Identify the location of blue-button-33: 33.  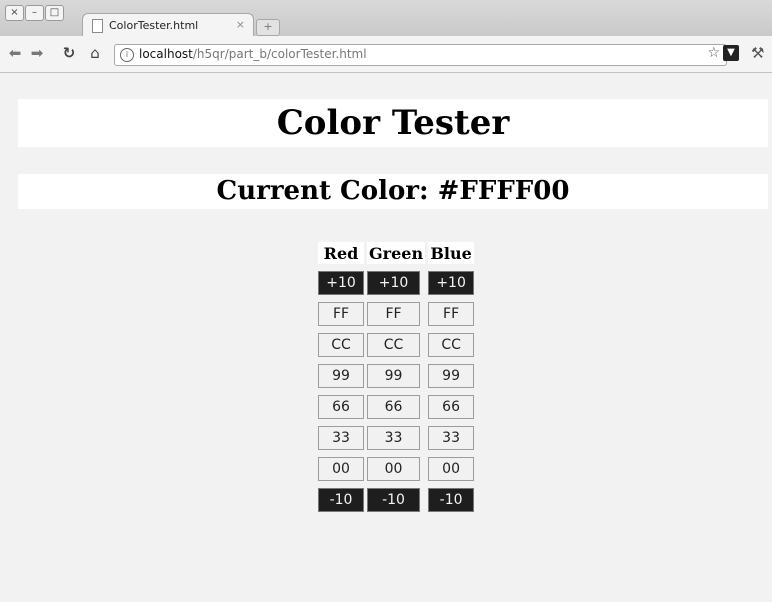
(451, 438).